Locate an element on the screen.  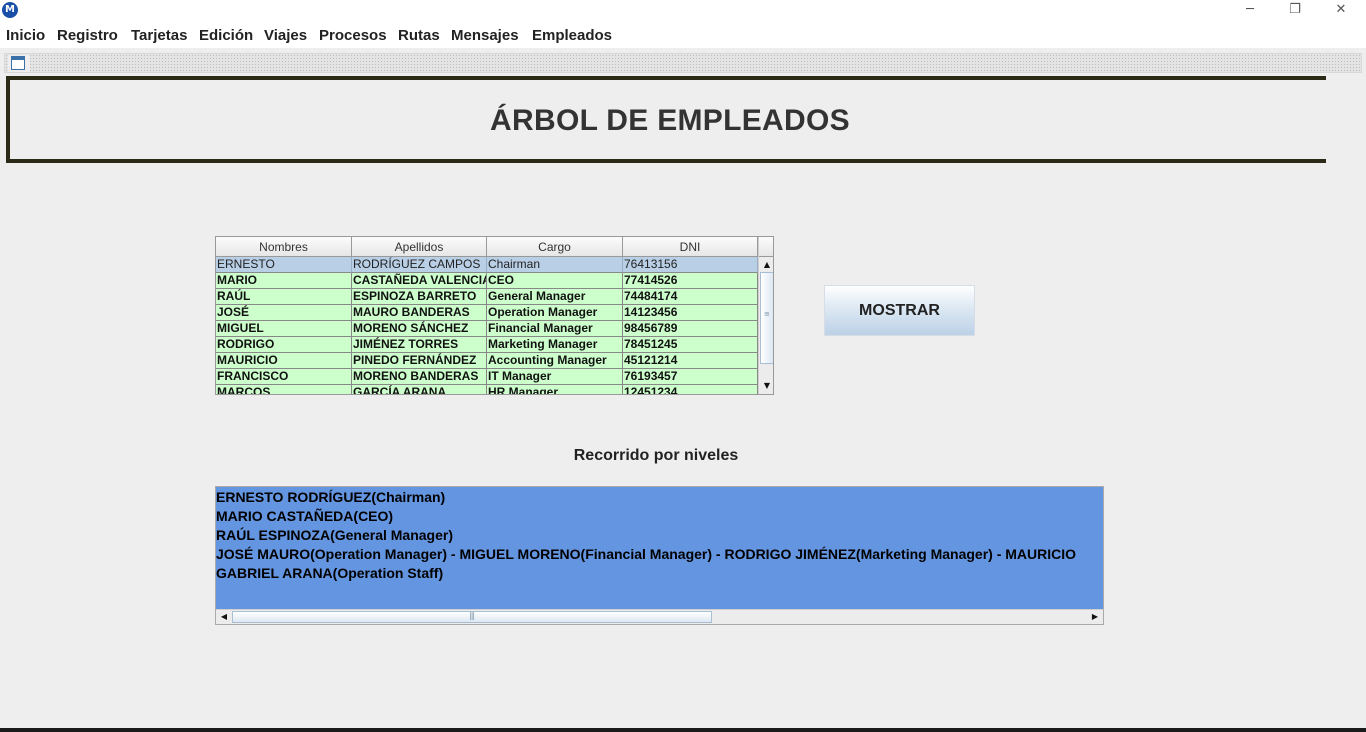
cell-cargo: CEO is located at coordinates (555, 281).